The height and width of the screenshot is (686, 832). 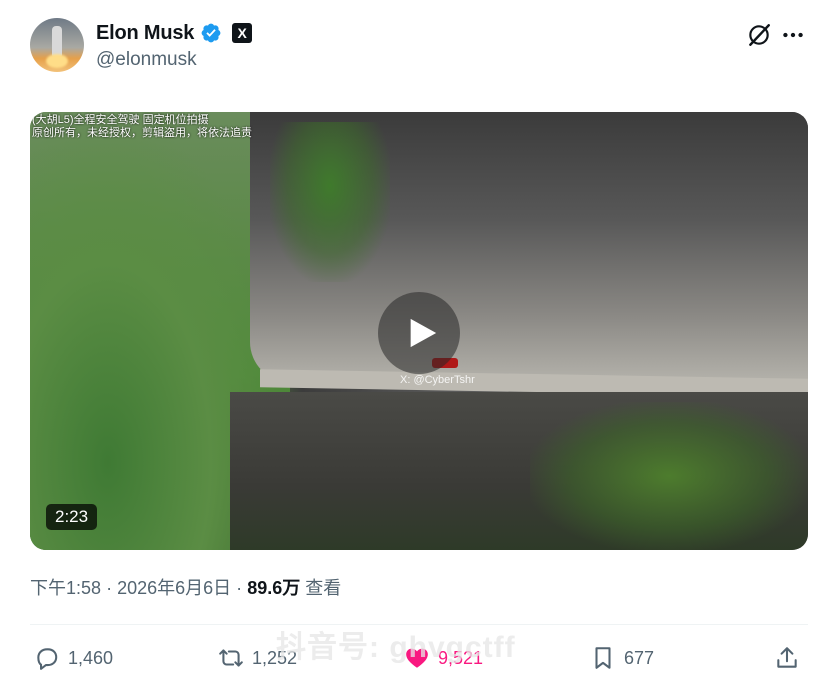 I want to click on author-name-row: Elon Musk X, so click(x=174, y=33).